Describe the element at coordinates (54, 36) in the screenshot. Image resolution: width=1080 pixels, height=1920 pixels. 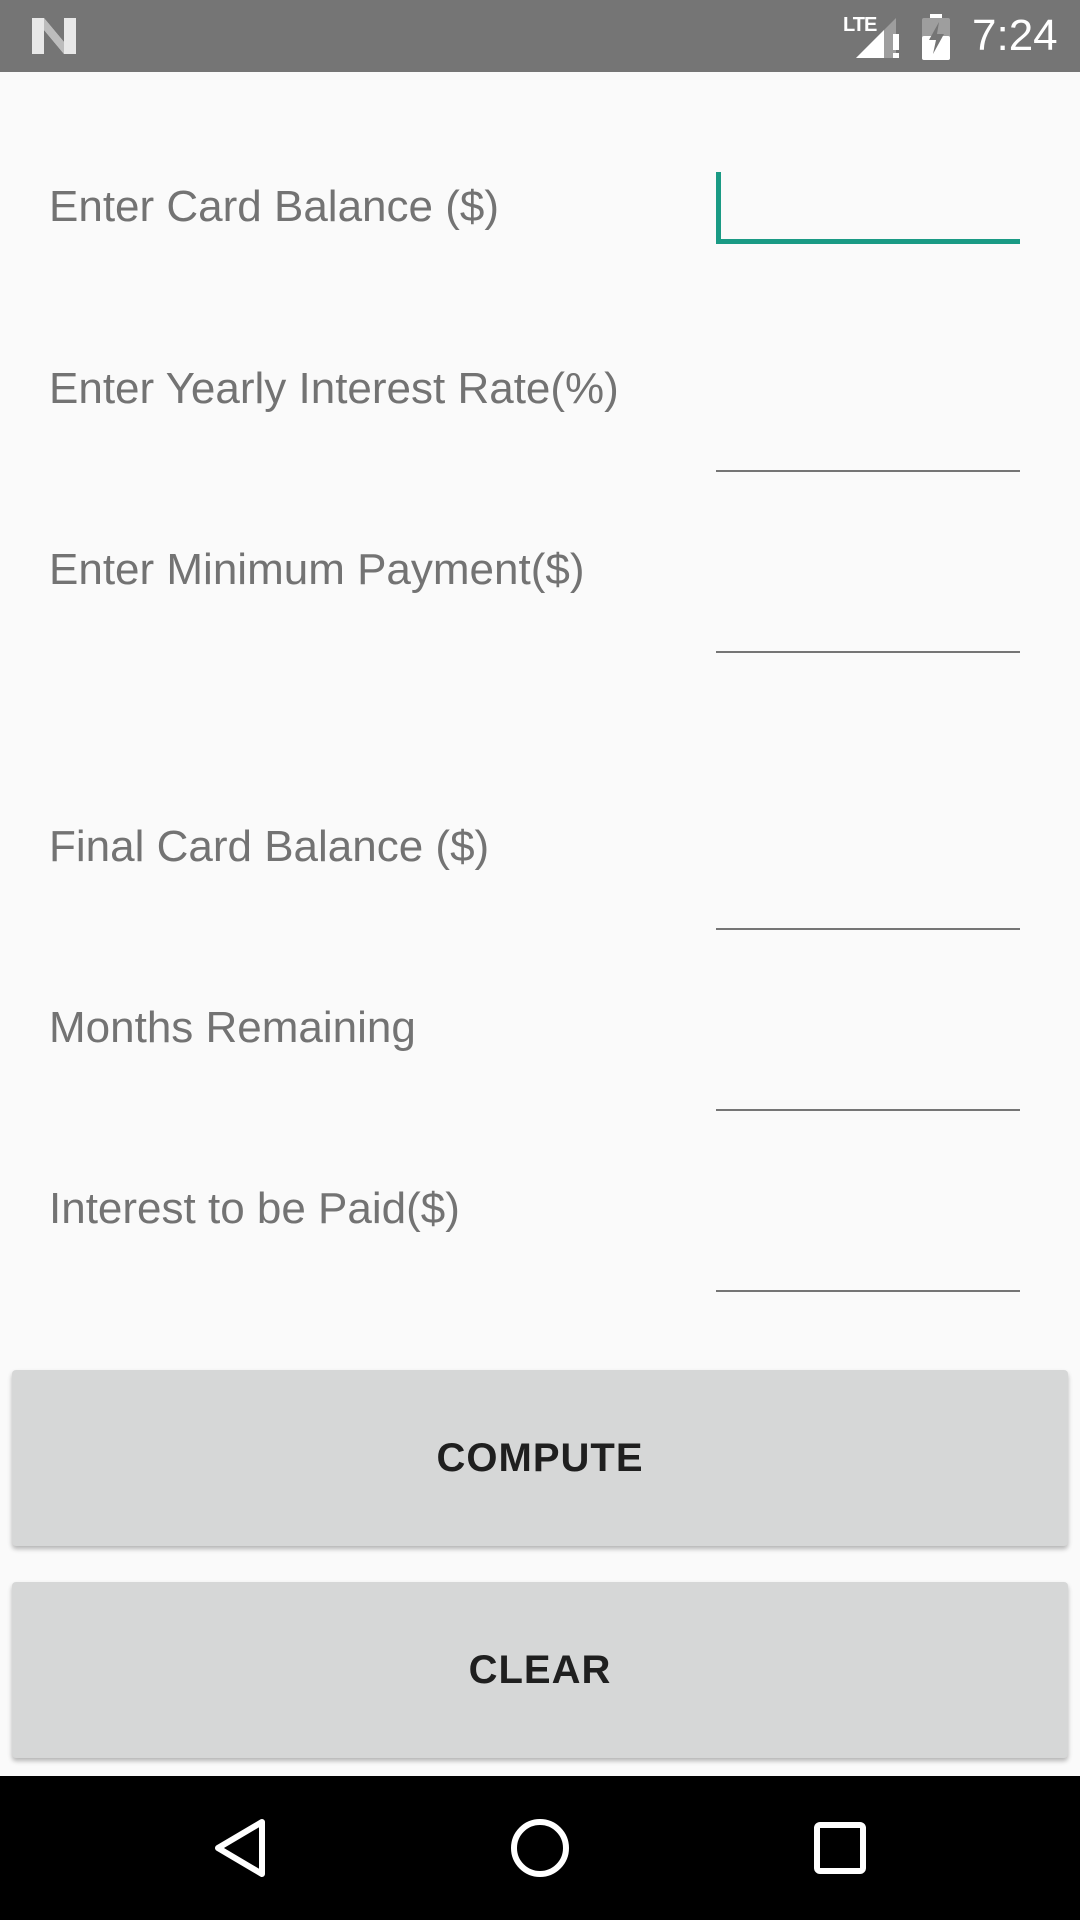
I see `android-n-logo-icon` at that location.